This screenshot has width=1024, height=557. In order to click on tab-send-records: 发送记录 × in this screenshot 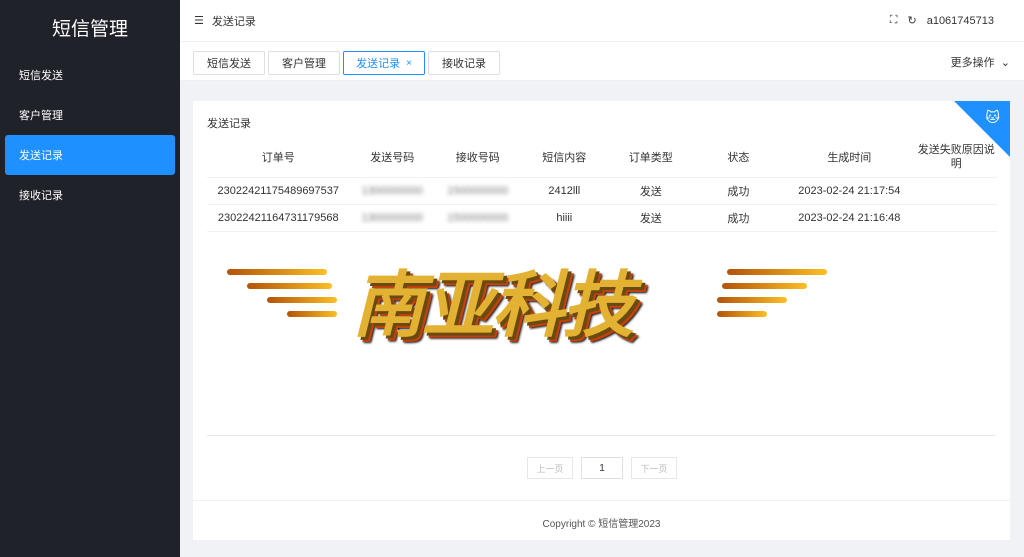, I will do `click(384, 63)`.